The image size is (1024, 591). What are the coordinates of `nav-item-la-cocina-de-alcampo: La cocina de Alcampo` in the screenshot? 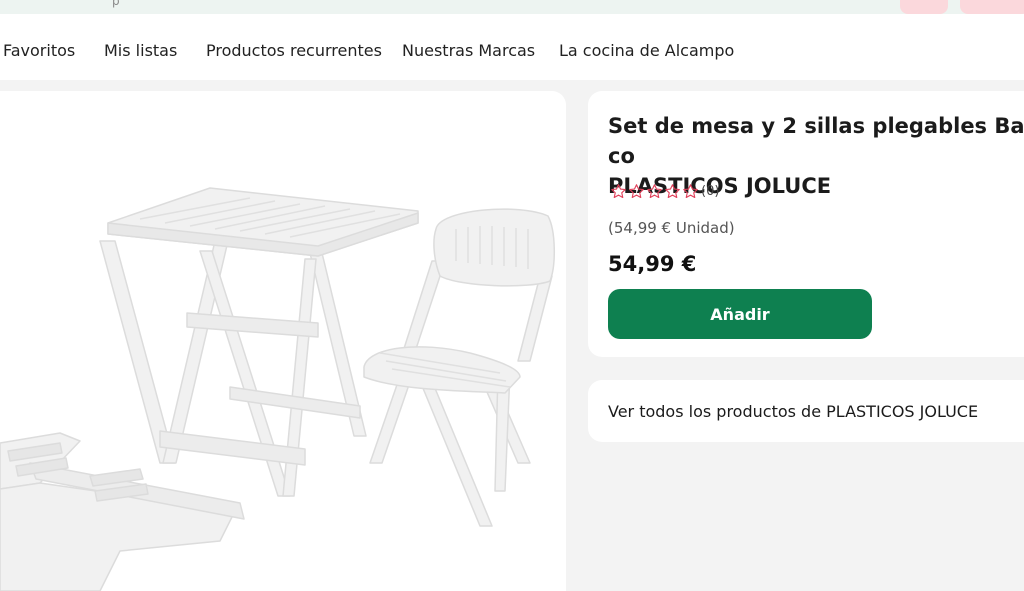 It's located at (646, 50).